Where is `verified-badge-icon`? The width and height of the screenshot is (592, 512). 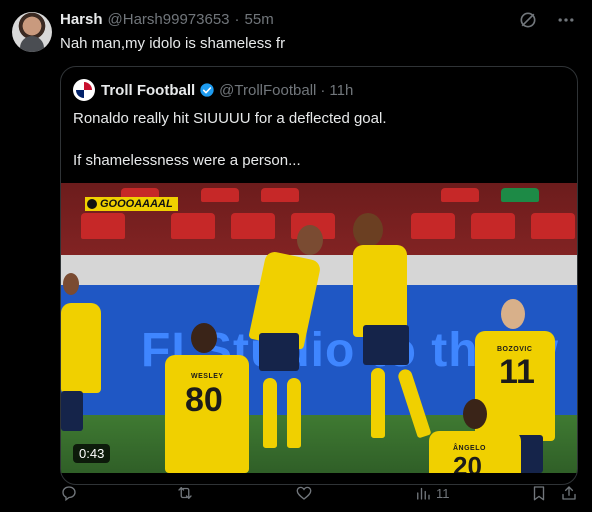
verified-badge-icon is located at coordinates (207, 90).